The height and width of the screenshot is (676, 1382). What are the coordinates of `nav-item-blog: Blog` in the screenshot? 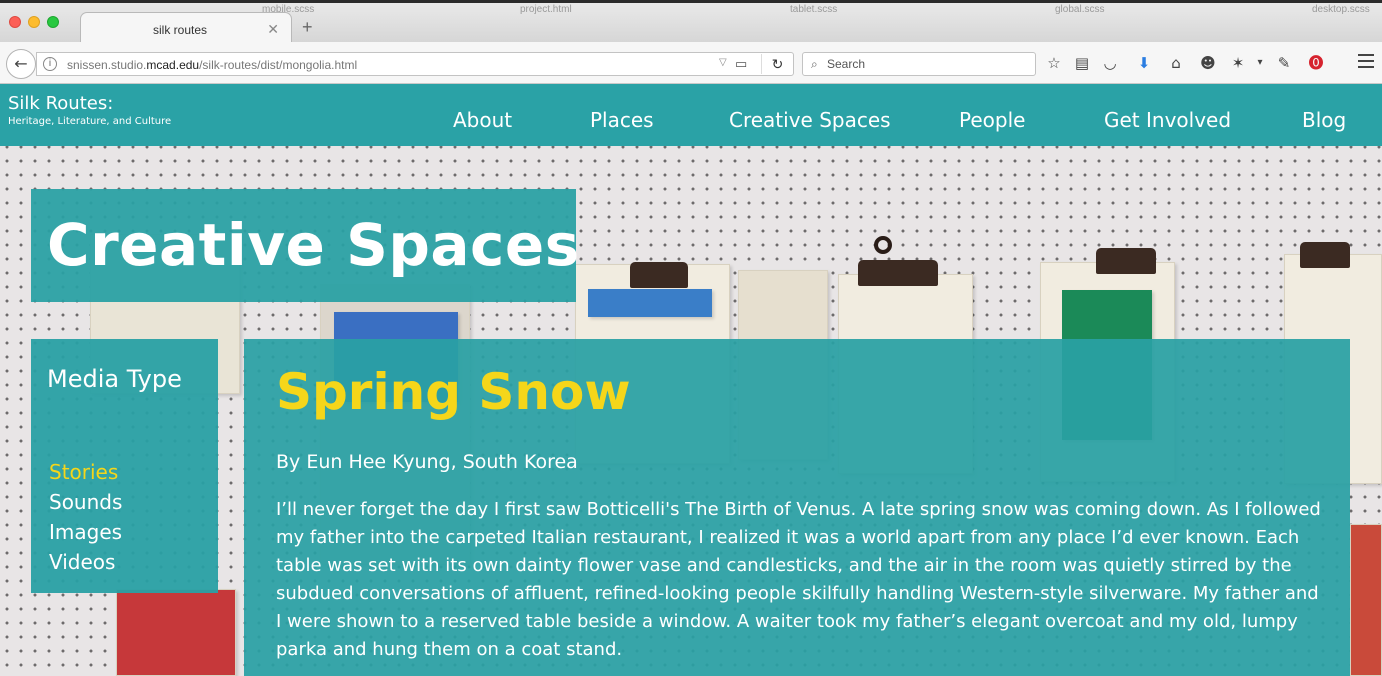 It's located at (1324, 120).